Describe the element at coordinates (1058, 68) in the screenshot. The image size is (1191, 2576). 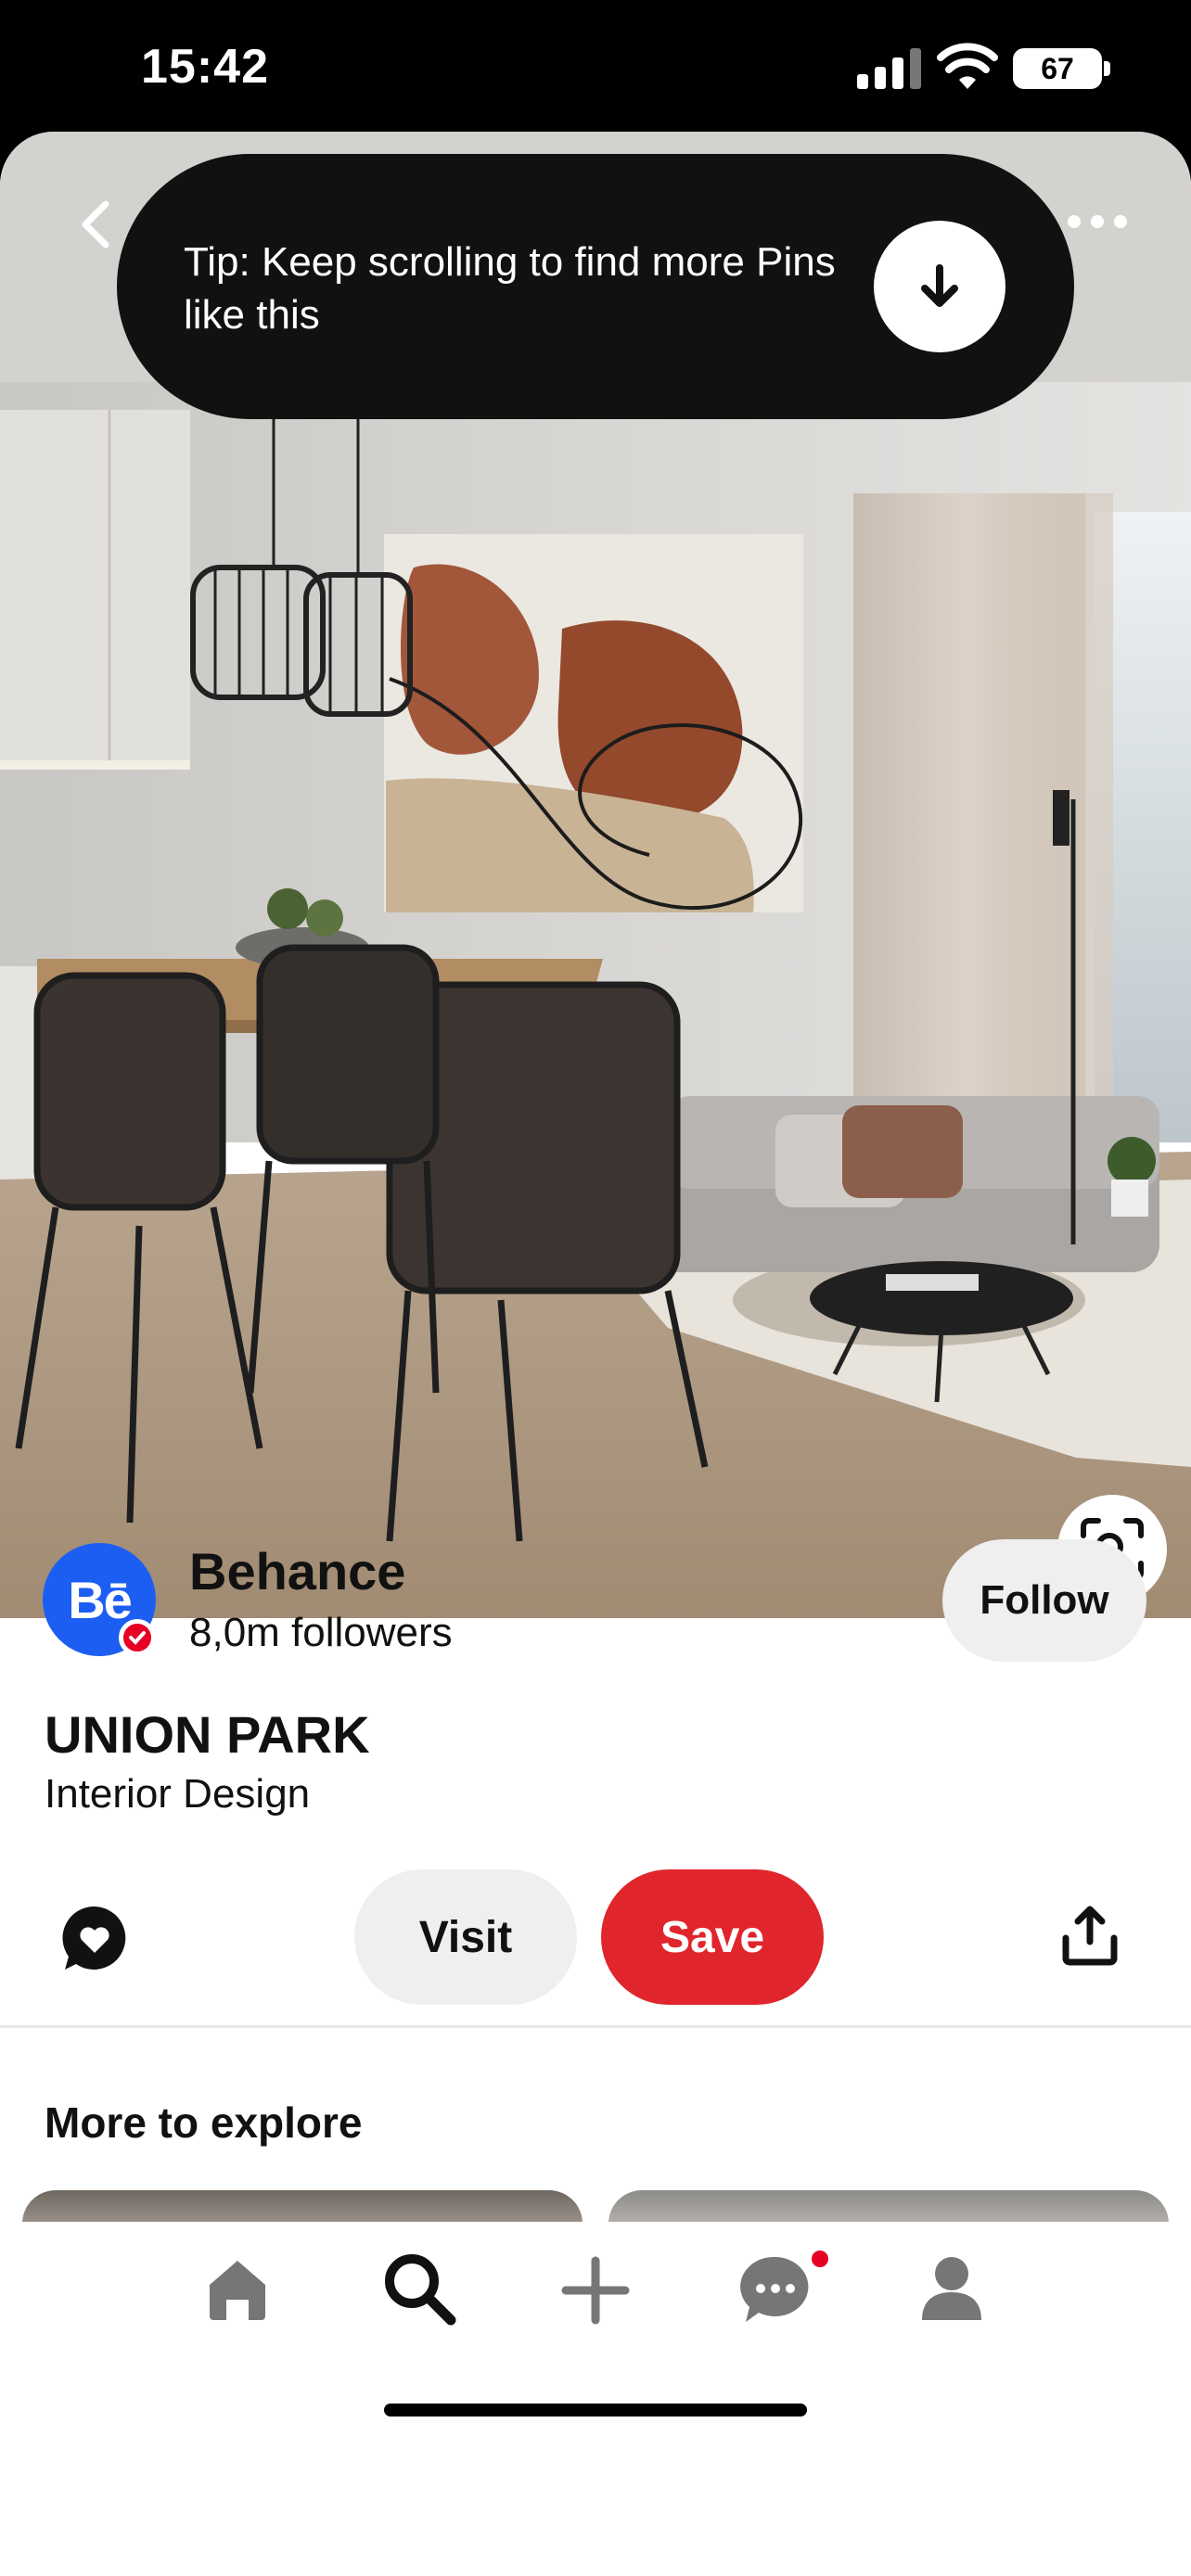
I see `battery-level: 67` at that location.